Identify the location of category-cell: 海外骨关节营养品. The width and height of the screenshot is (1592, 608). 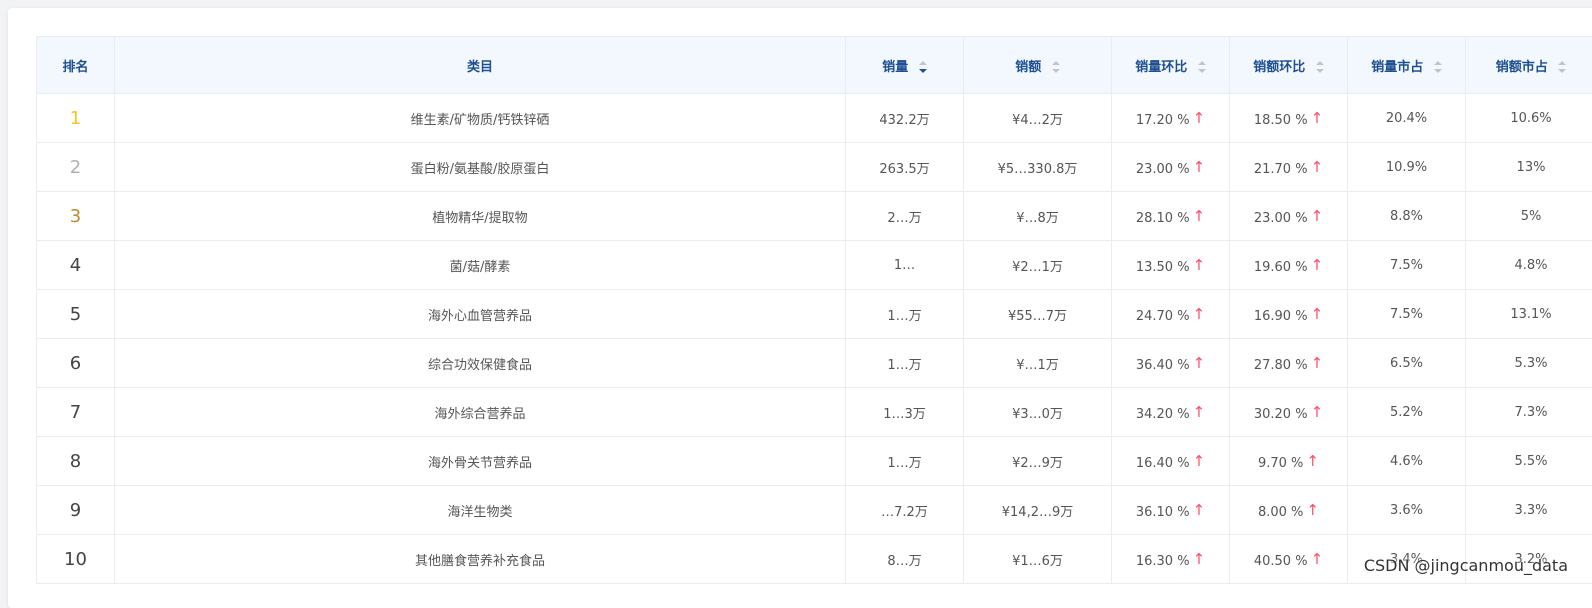
(480, 461).